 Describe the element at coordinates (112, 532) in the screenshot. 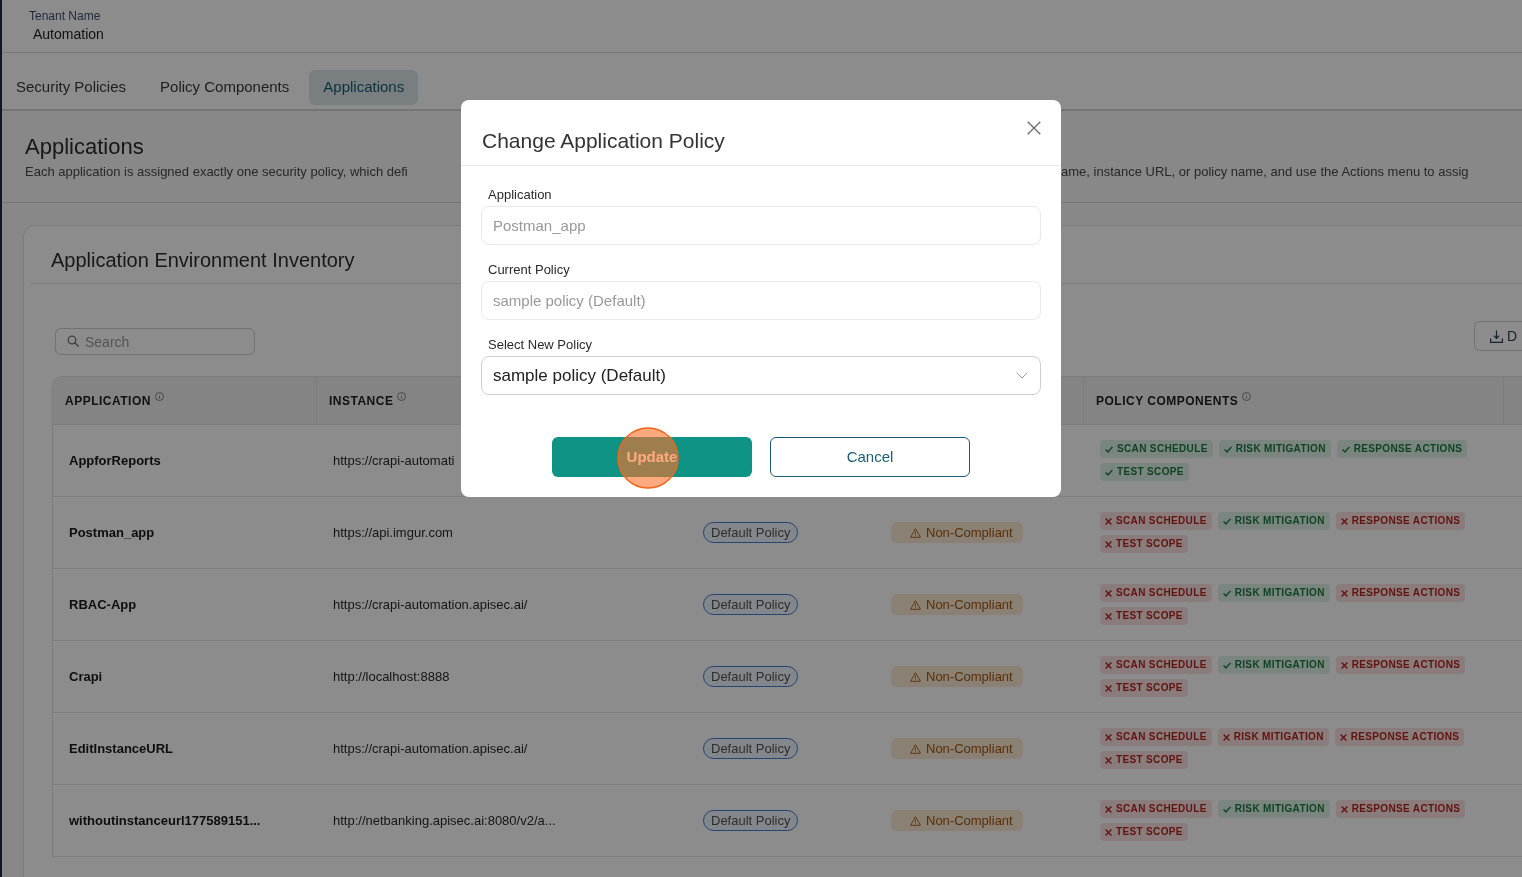

I see `application-name: Postman_app` at that location.